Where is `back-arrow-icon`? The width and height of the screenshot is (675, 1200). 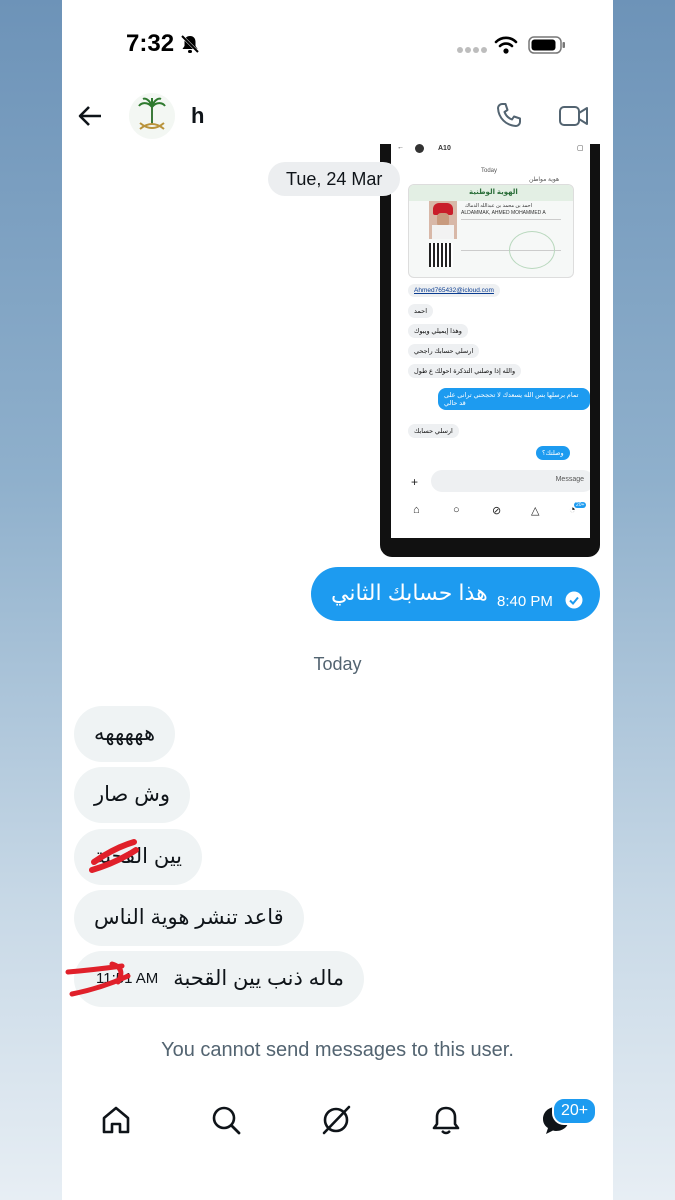 back-arrow-icon is located at coordinates (90, 116).